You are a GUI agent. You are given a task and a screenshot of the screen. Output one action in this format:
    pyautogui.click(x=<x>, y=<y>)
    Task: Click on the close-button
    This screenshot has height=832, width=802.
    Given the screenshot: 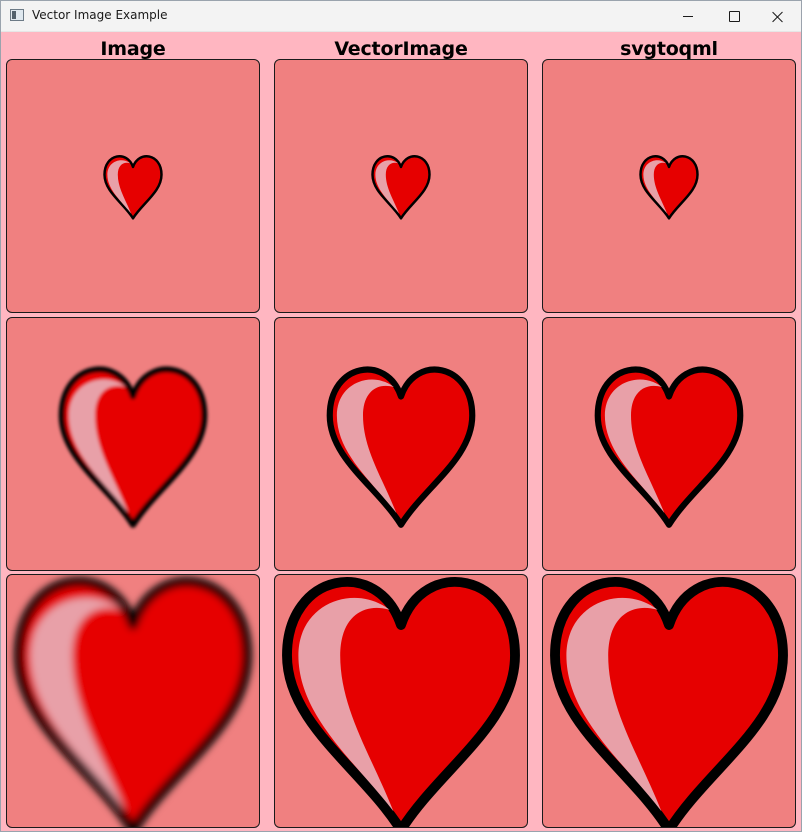 What is the action you would take?
    pyautogui.click(x=778, y=16)
    